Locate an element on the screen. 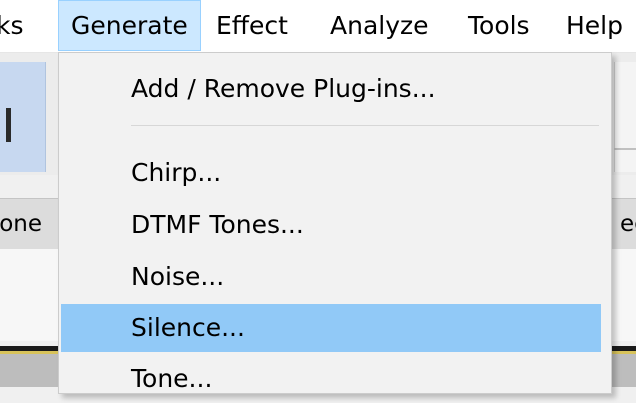  toolbar-glyph-icon is located at coordinates (8, 125).